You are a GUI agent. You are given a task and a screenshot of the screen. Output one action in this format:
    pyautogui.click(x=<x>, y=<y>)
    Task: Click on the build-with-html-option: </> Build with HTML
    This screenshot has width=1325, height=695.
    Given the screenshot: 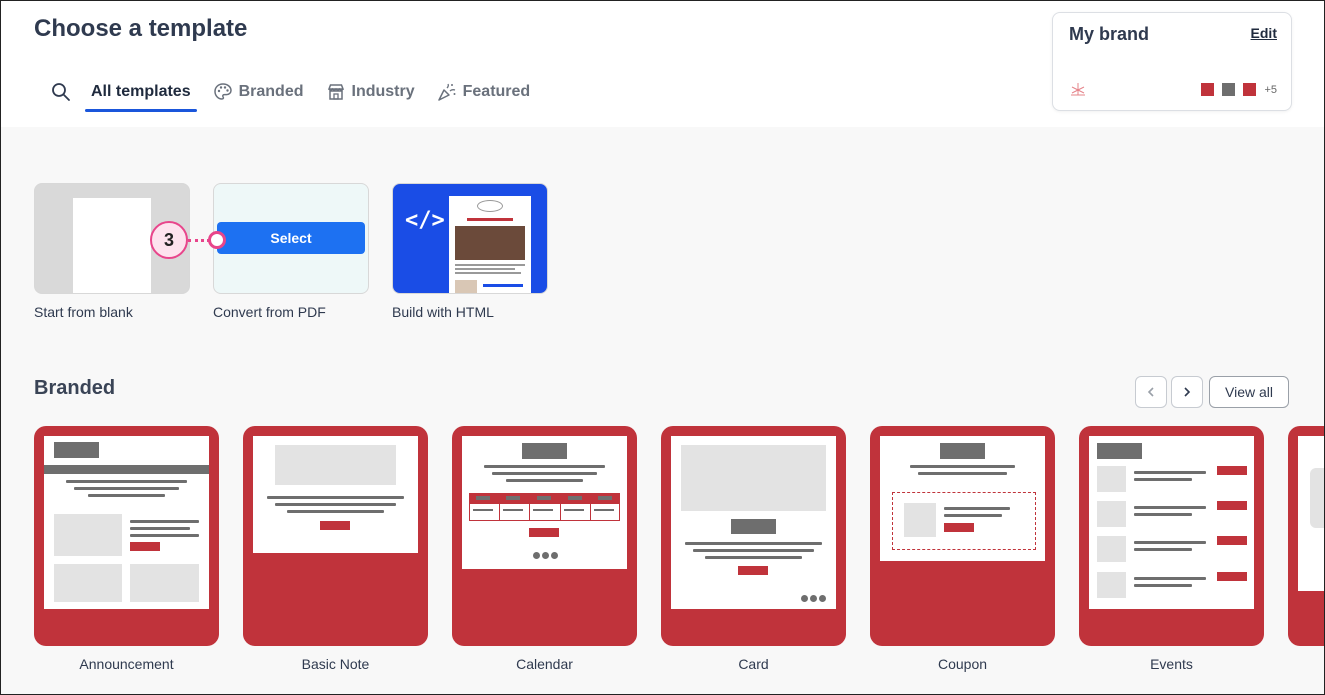 What is the action you would take?
    pyautogui.click(x=470, y=251)
    